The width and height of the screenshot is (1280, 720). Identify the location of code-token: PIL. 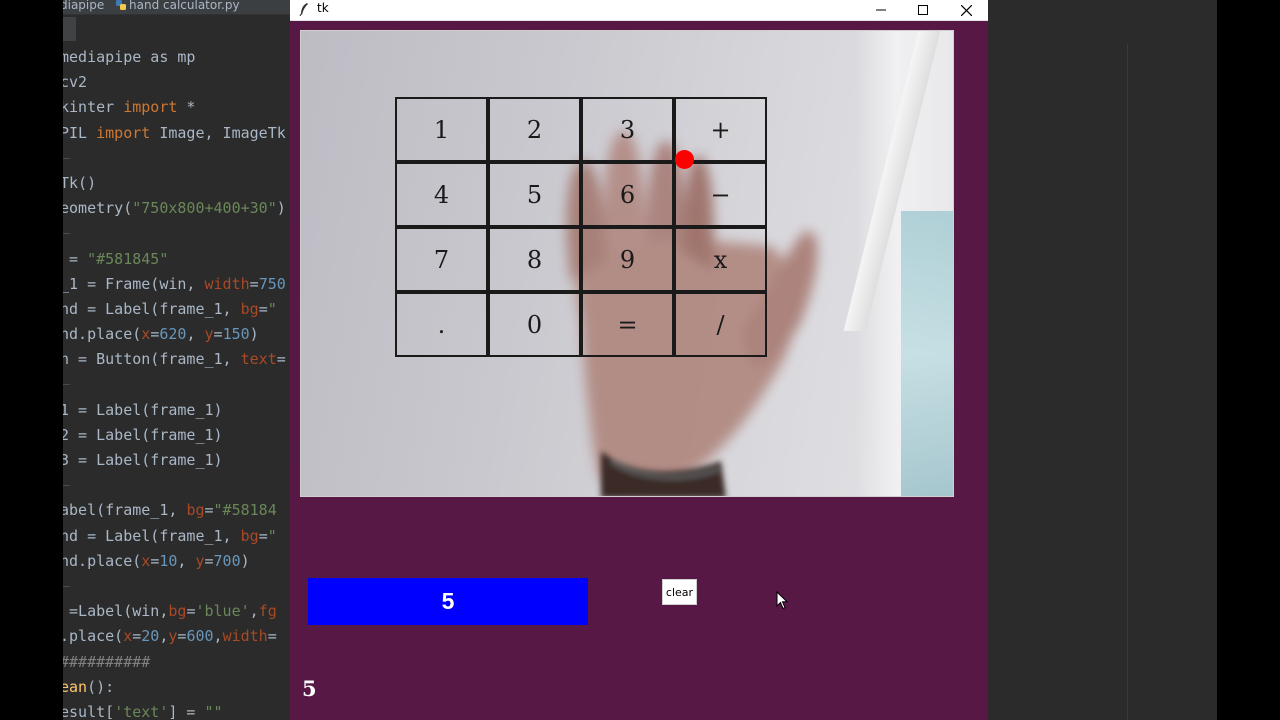
(80, 132).